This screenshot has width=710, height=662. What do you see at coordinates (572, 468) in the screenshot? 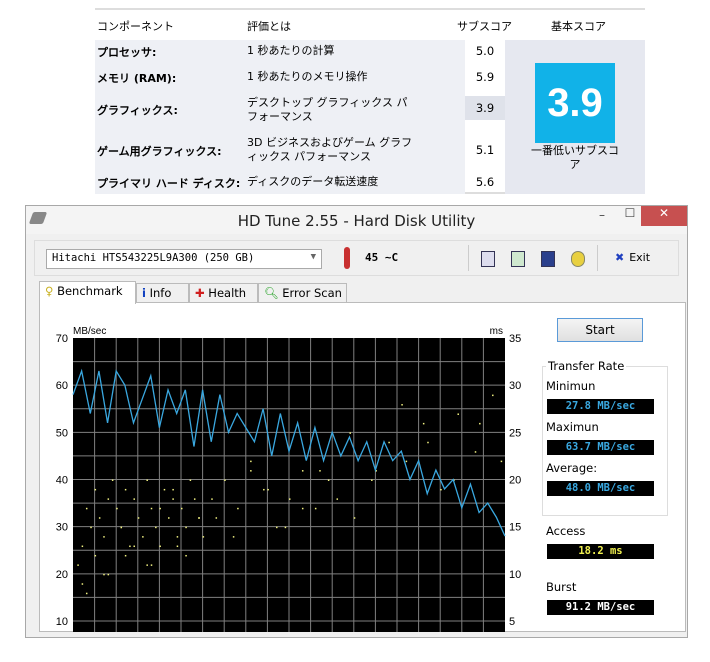
I see `average-label: Average:` at bounding box center [572, 468].